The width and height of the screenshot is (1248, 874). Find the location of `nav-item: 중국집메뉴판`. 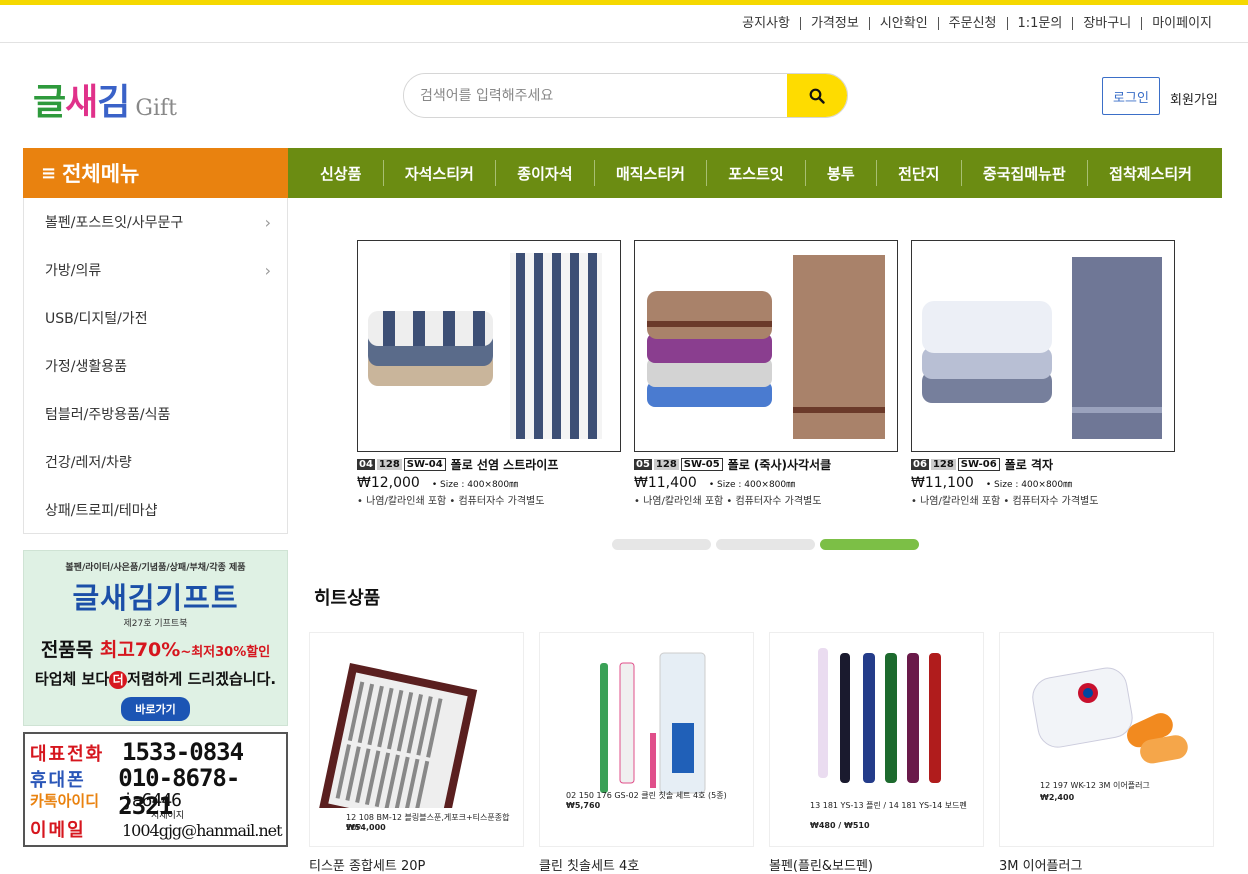

nav-item: 중국집메뉴판 is located at coordinates (1024, 173).